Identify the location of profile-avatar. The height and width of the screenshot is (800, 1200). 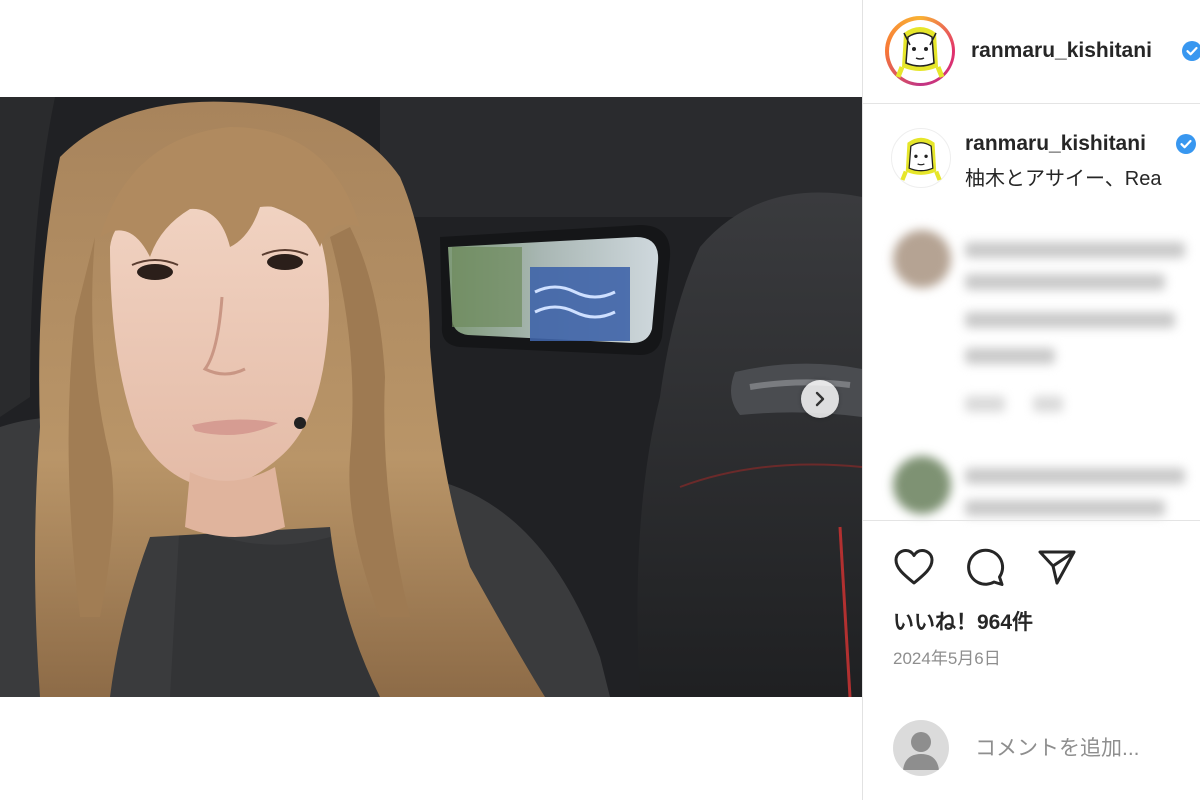
(920, 51).